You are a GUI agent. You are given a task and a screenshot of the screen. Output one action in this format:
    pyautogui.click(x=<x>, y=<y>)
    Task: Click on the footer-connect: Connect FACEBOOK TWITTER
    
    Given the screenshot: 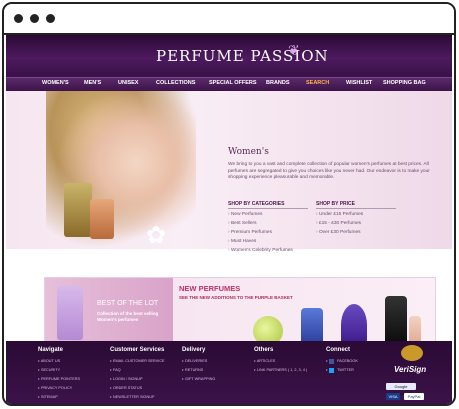 What is the action you would take?
    pyautogui.click(x=342, y=361)
    